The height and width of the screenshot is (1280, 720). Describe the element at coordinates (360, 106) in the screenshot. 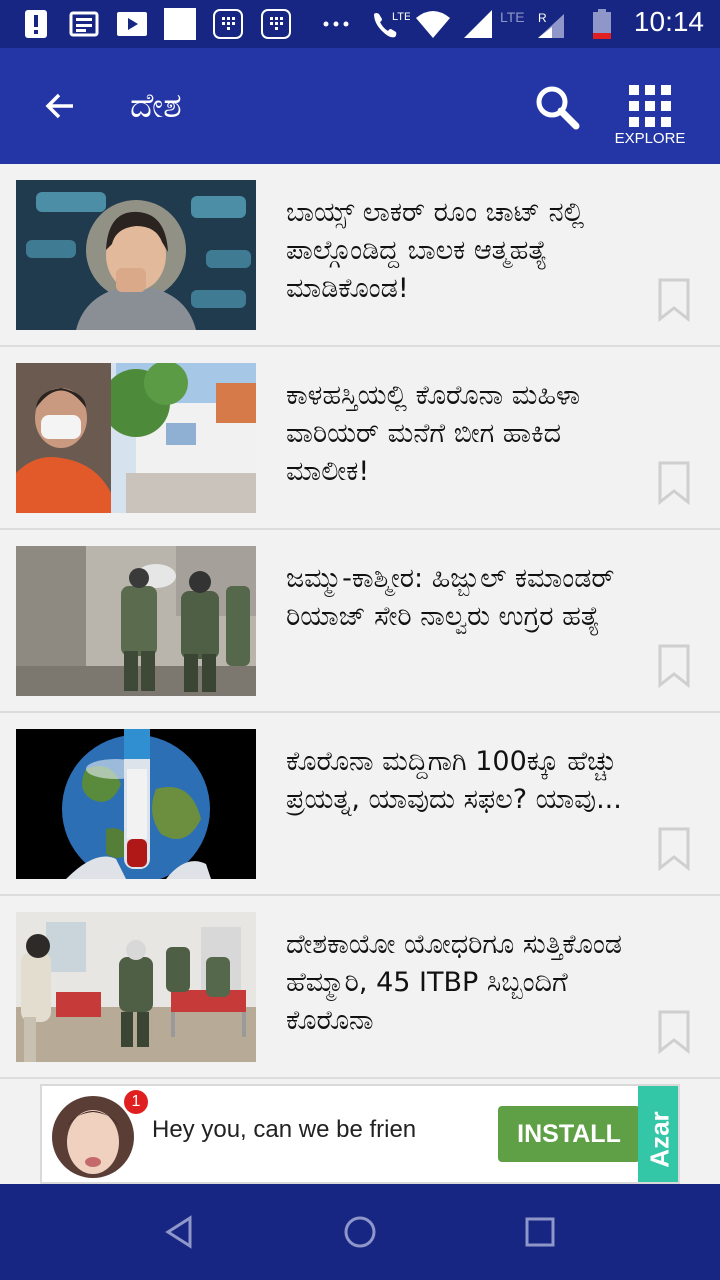

I see `app-bar: ದೇಶ EXPLORE` at that location.